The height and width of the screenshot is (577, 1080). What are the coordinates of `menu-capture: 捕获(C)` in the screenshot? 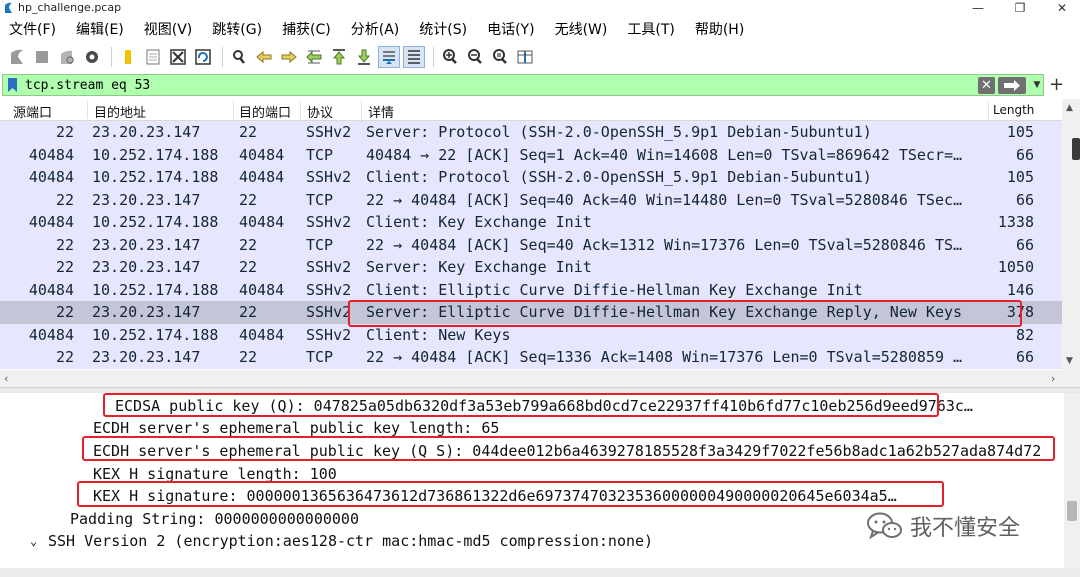 It's located at (307, 29).